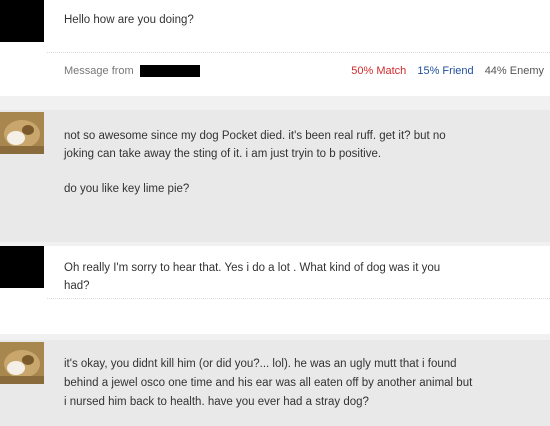 Image resolution: width=550 pixels, height=426 pixels. What do you see at coordinates (275, 103) in the screenshot?
I see `message-gap` at bounding box center [275, 103].